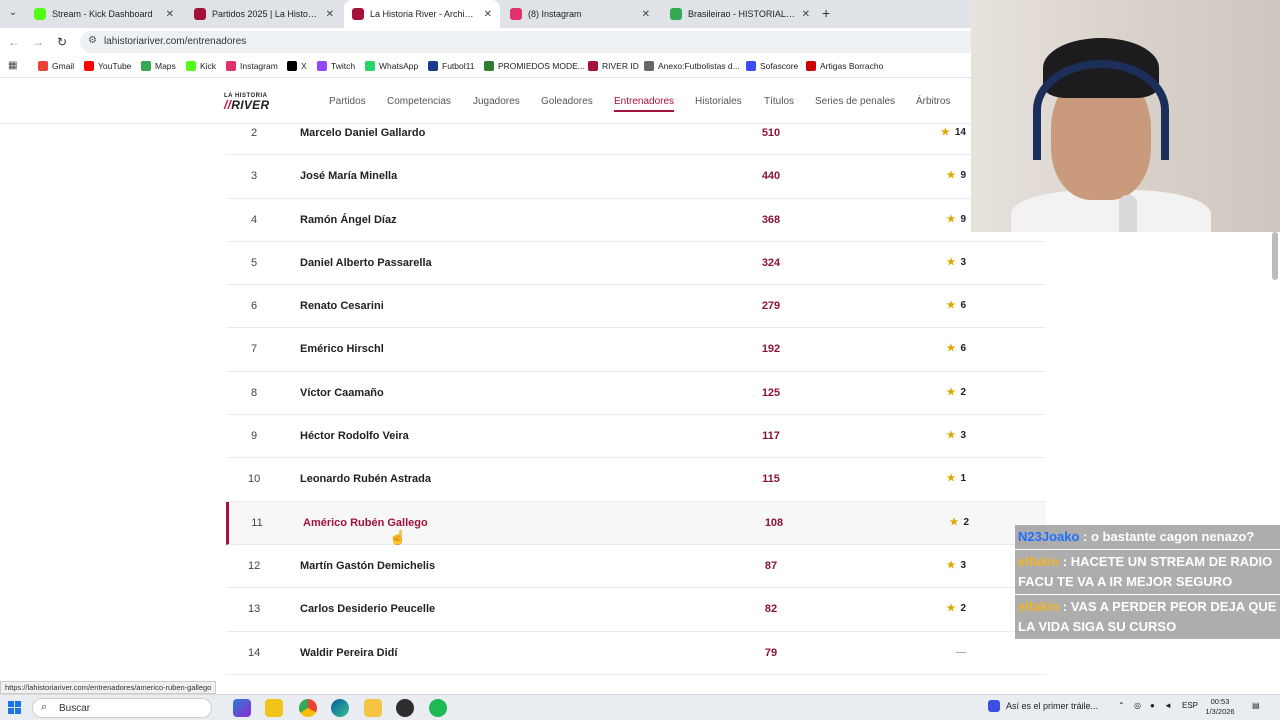 The image size is (1280, 720). I want to click on bookmark-futbol11: Futbol11, so click(451, 66).